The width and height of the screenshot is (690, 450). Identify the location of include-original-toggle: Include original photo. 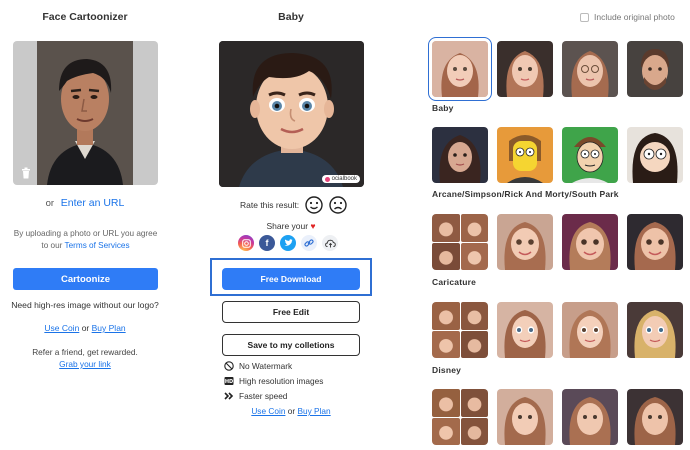
(627, 17).